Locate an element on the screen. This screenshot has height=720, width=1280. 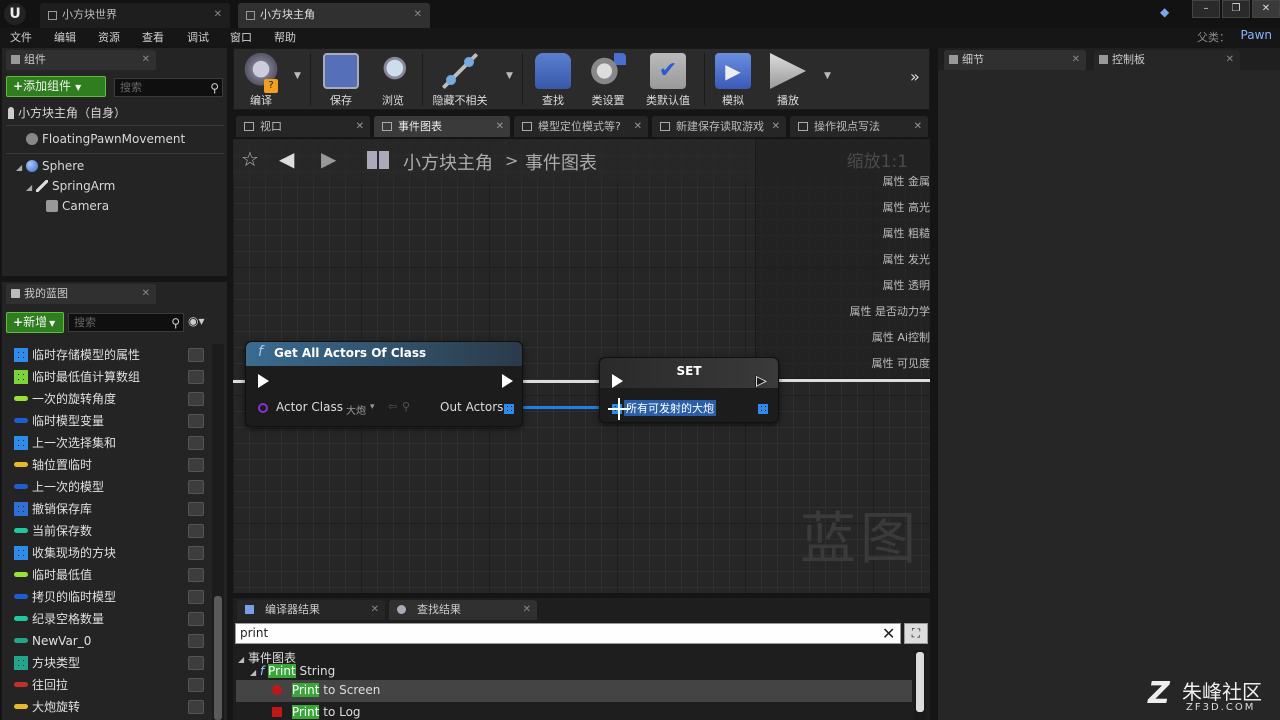
property-node-label: 属性 透明 is located at coordinates (907, 285).